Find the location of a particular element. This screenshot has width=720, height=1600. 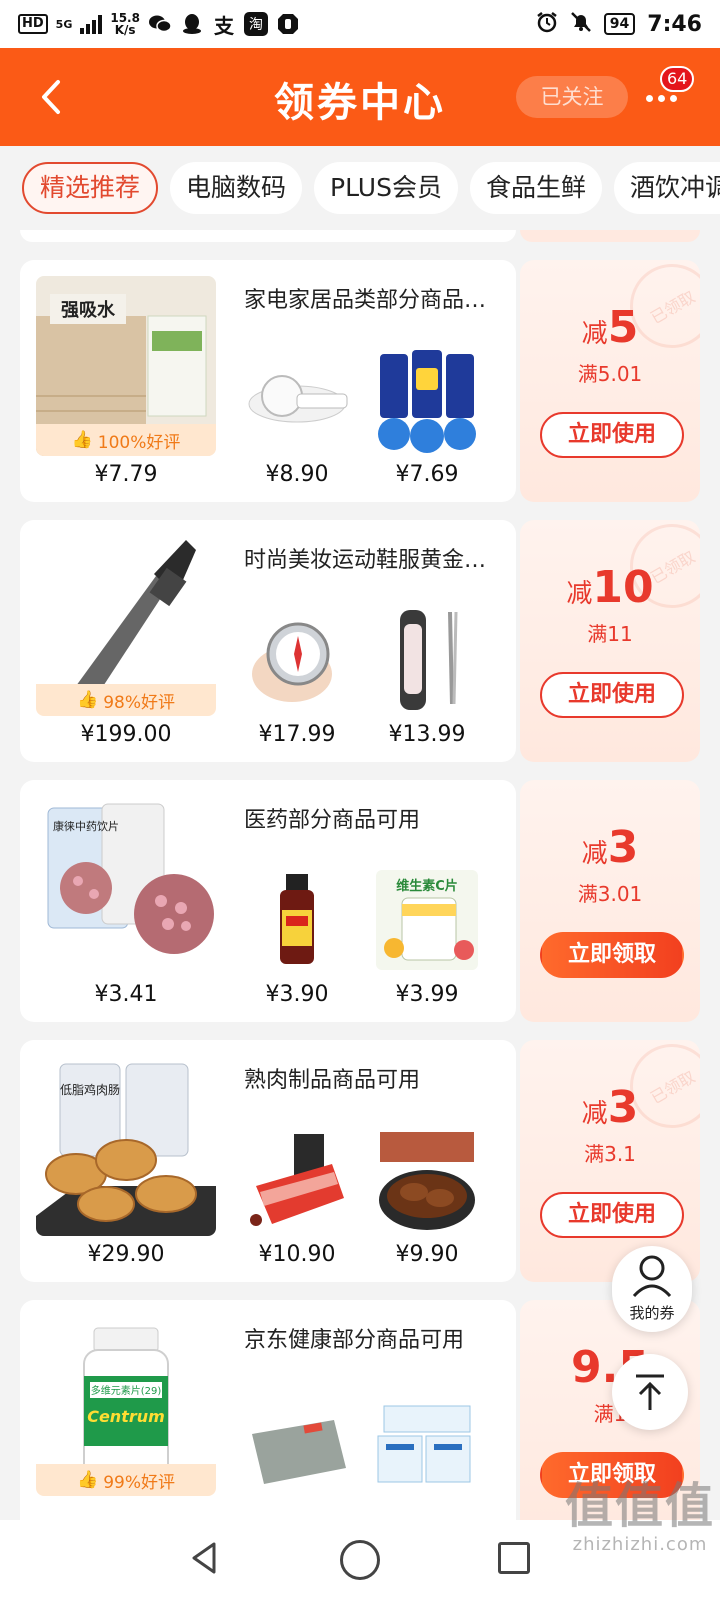

status-left: HD 5G 15.8 K/s 支 淘 is located at coordinates (159, 25).